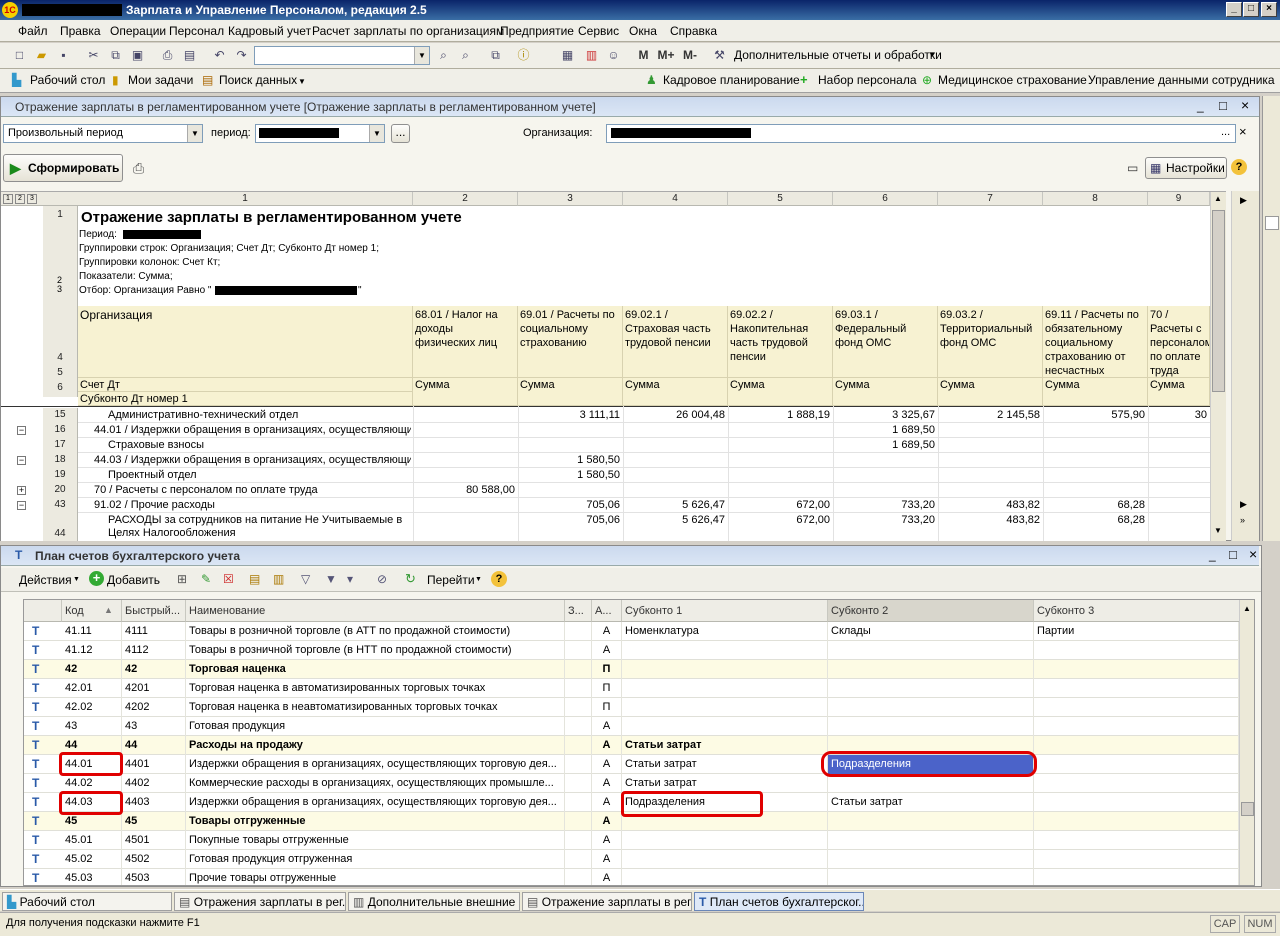  I want to click on cell-fast: 4112, so click(154, 650).